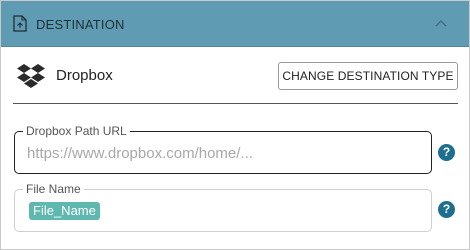 This screenshot has width=470, height=250. Describe the element at coordinates (235, 103) in the screenshot. I see `divider` at that location.